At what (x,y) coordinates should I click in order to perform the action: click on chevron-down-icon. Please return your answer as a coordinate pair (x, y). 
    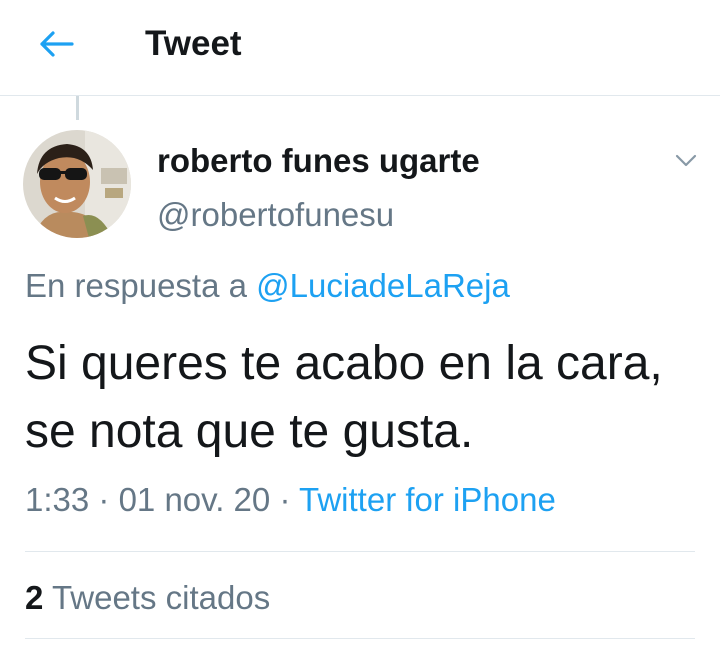
    Looking at the image, I should click on (686, 160).